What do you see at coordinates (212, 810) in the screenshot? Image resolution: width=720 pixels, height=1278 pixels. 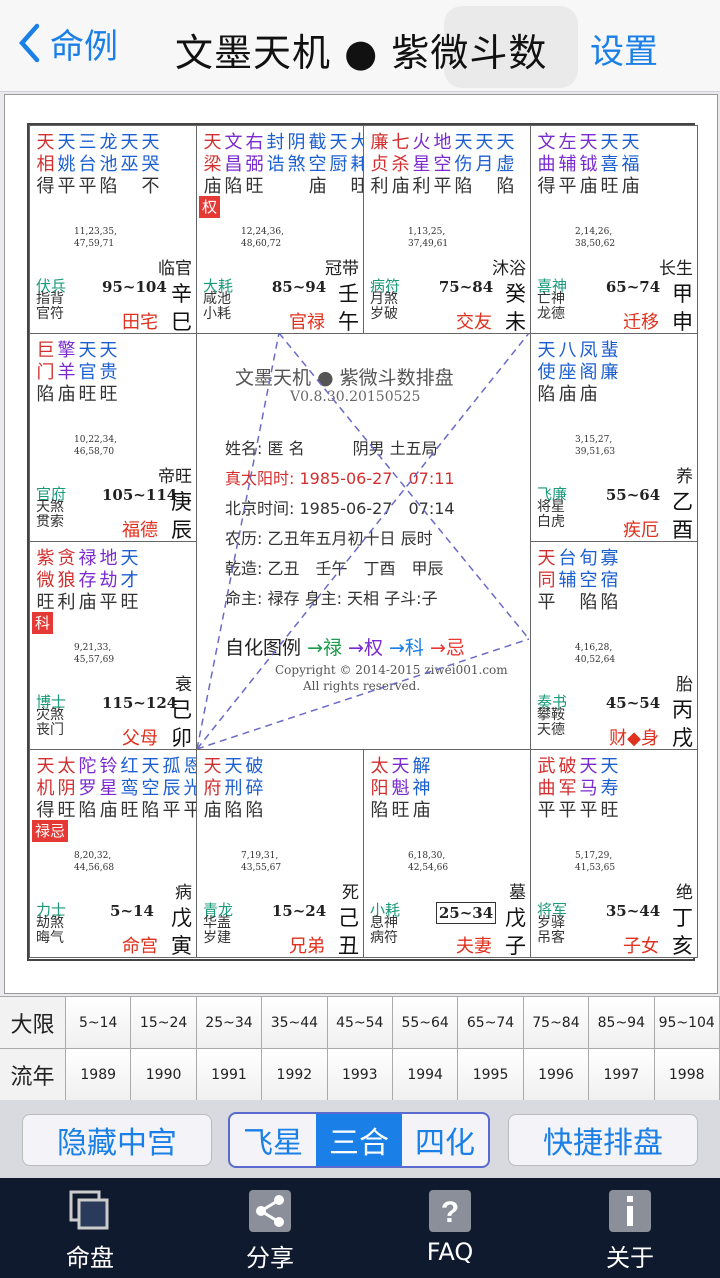 I see `star-brightness: 庙` at bounding box center [212, 810].